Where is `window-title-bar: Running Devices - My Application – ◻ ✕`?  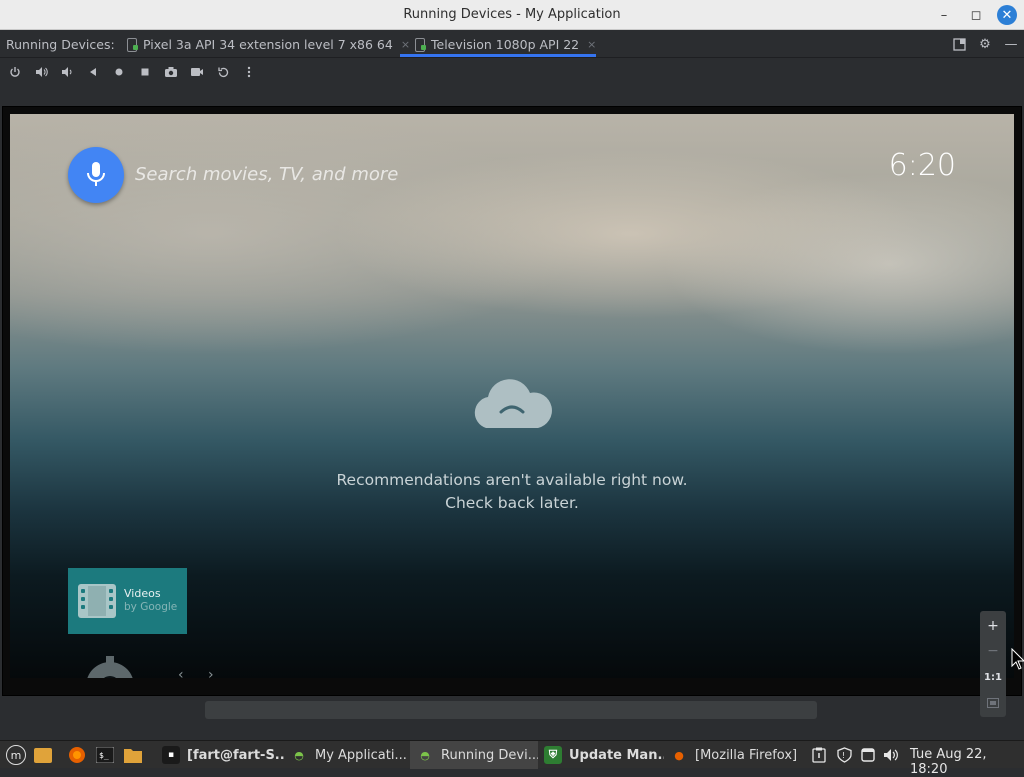
window-title-bar: Running Devices - My Application – ◻ ✕ is located at coordinates (512, 15).